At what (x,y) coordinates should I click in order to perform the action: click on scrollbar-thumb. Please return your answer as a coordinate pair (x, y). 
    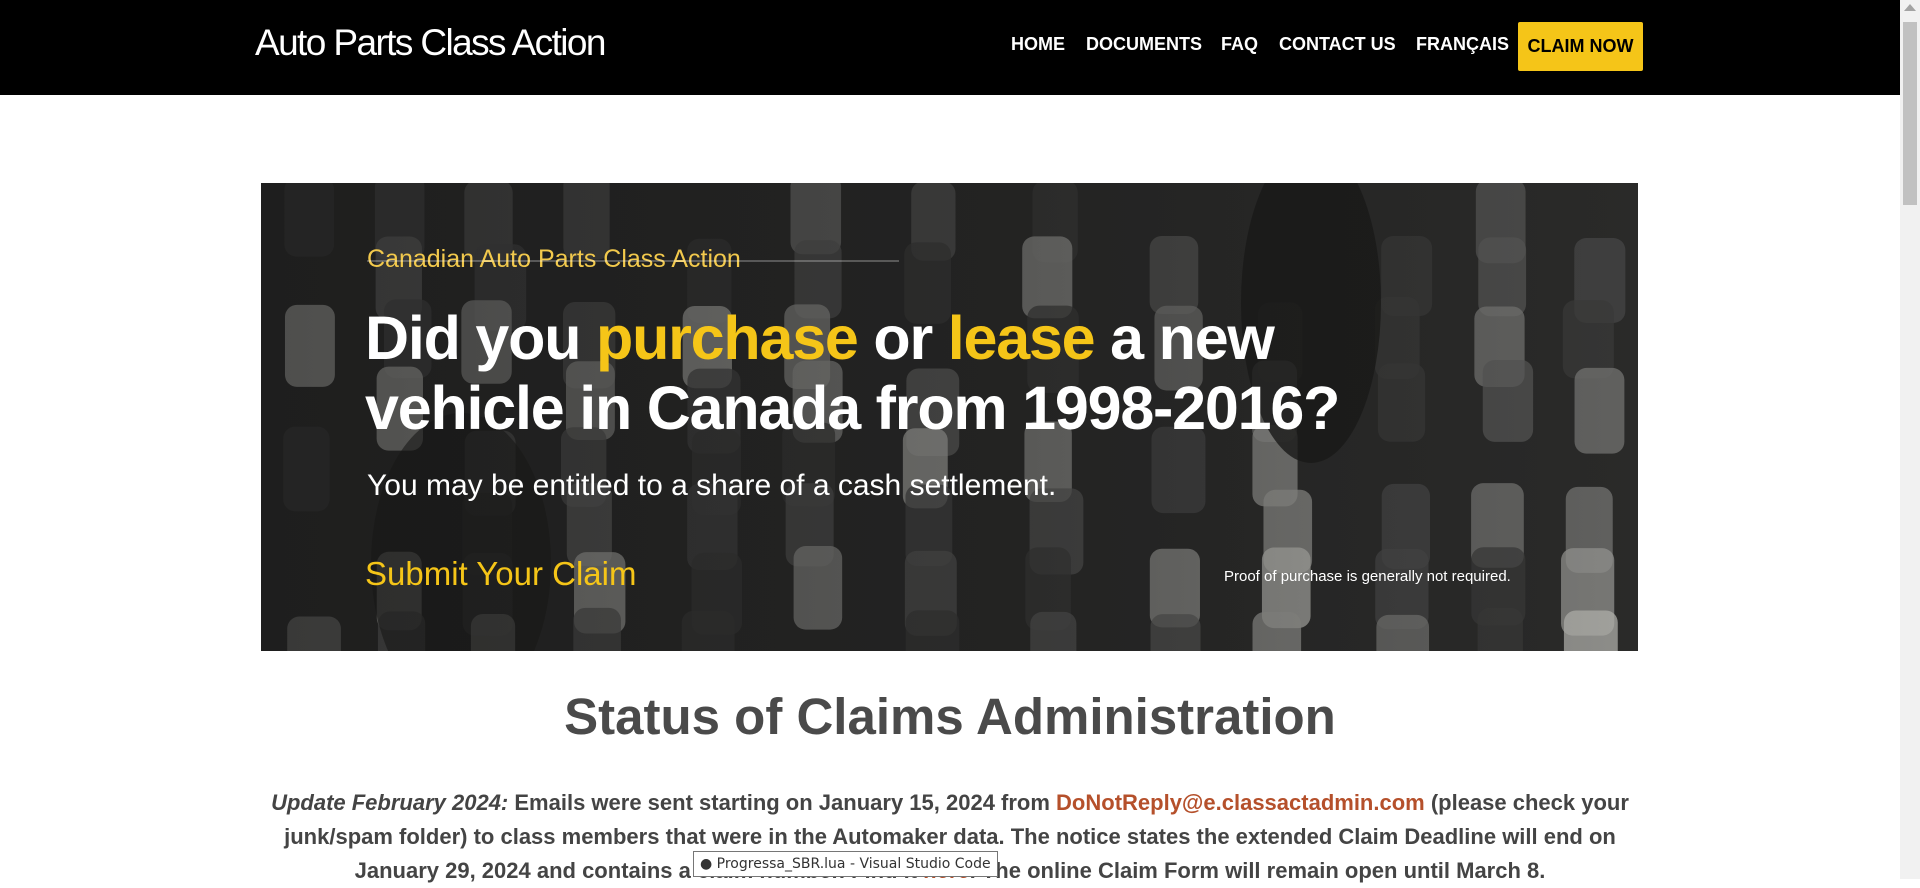
    Looking at the image, I should click on (1910, 113).